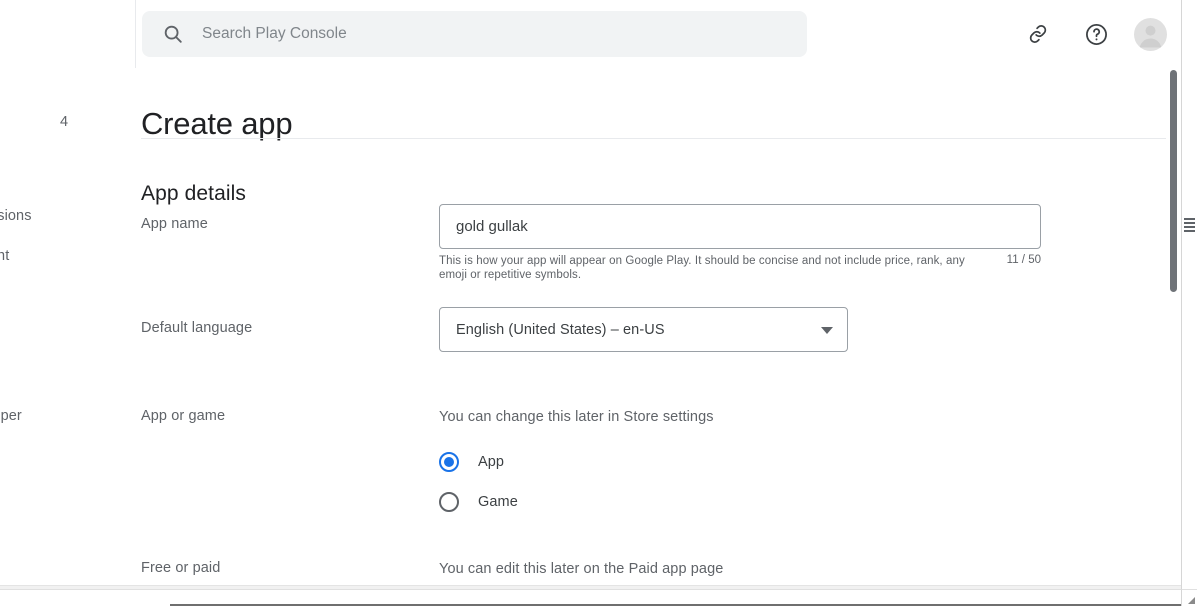 This screenshot has height=606, width=1197. What do you see at coordinates (64, 122) in the screenshot?
I see `nav-badge: 4` at bounding box center [64, 122].